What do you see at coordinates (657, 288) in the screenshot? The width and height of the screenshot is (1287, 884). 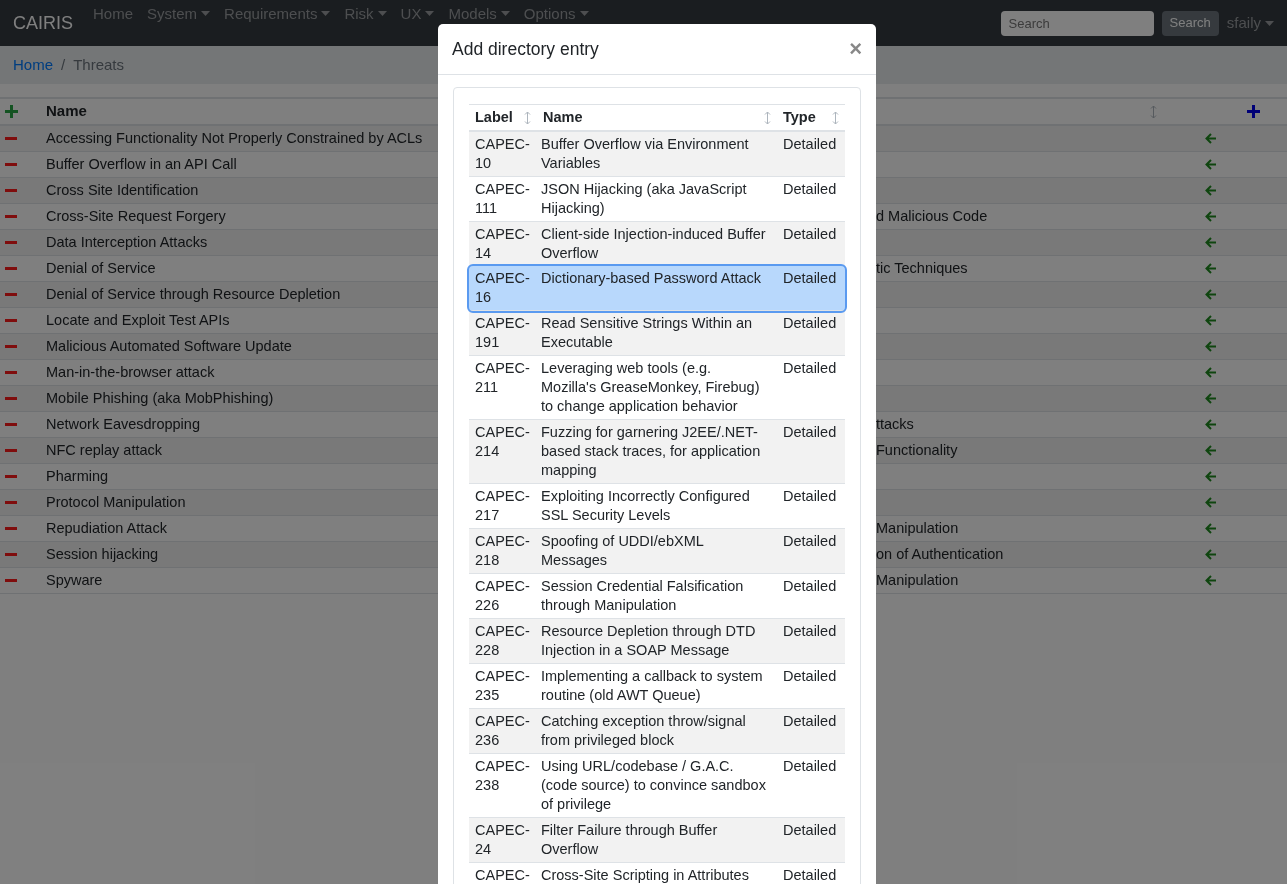 I see `table-cell: Dictionary-based Password Attack` at bounding box center [657, 288].